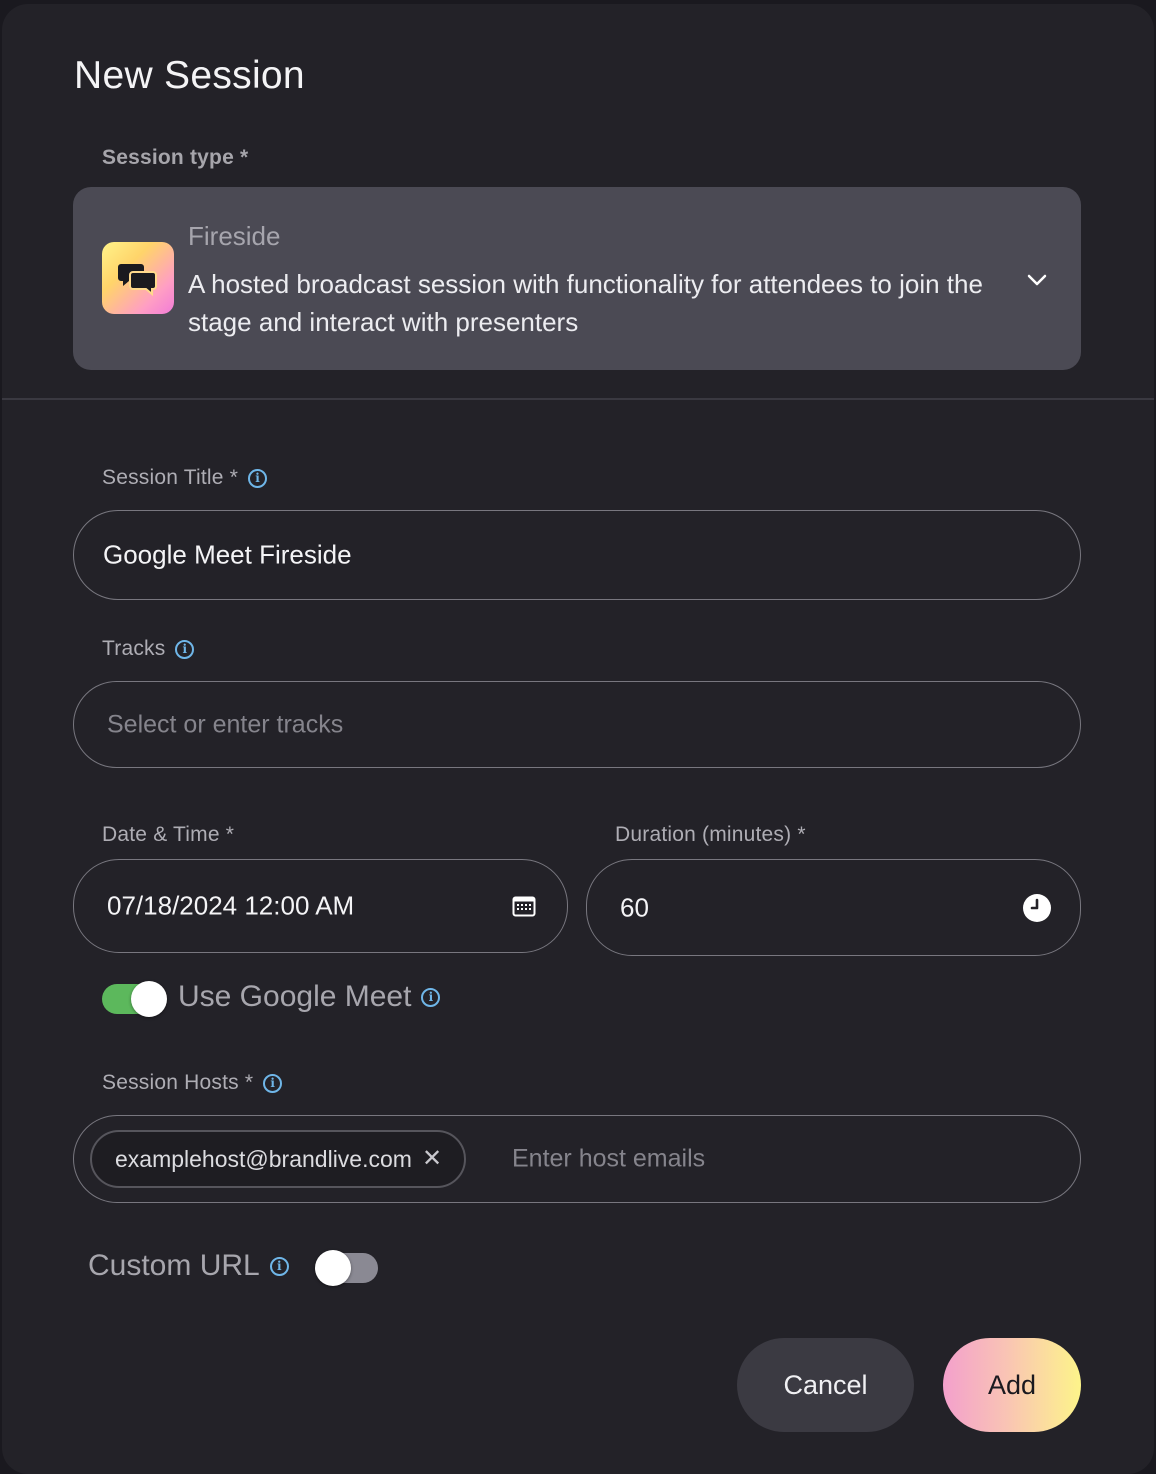 The height and width of the screenshot is (1474, 1156). What do you see at coordinates (578, 399) in the screenshot?
I see `section-divider` at bounding box center [578, 399].